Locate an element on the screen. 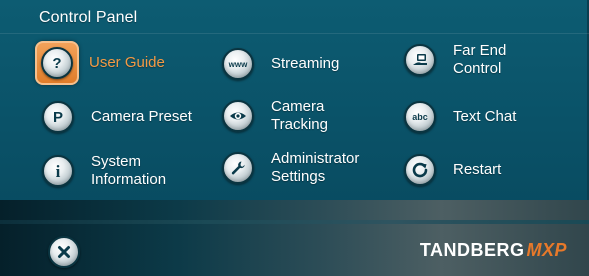 The width and height of the screenshot is (589, 276). menu-item-user-guide: ? User Guide is located at coordinates (100, 63).